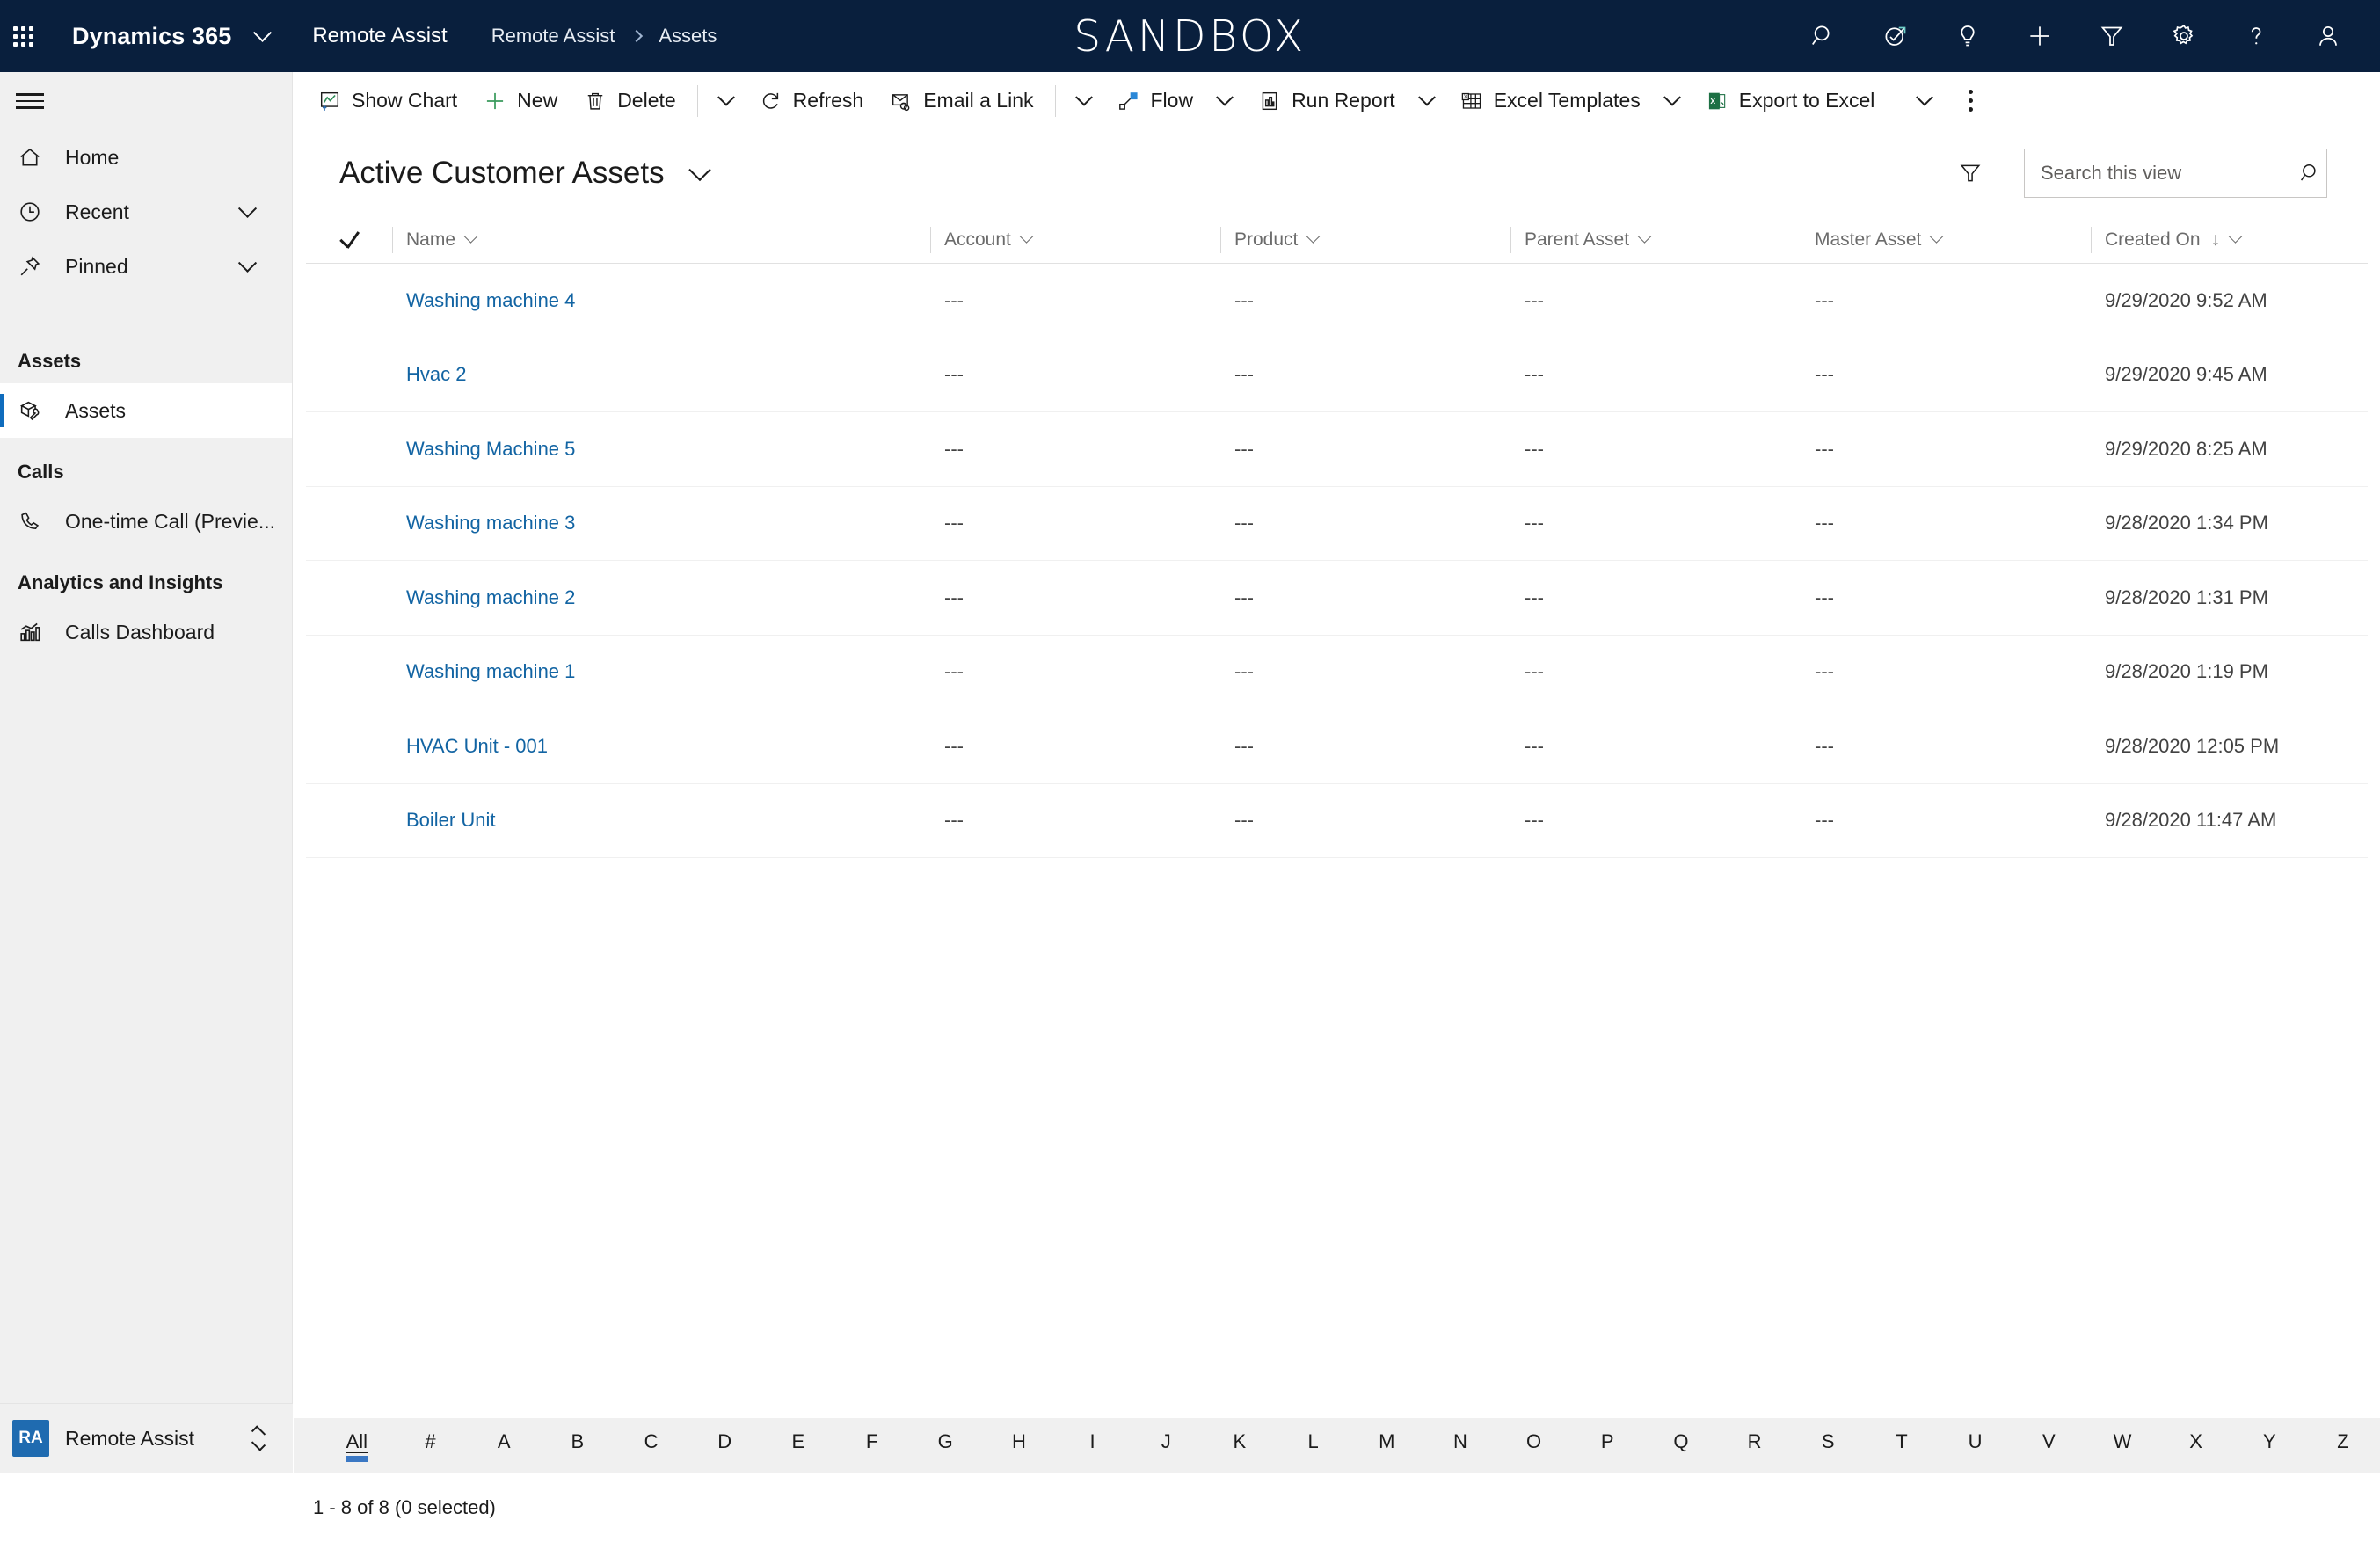  I want to click on view-header: Active Customer Assets, so click(1337, 173).